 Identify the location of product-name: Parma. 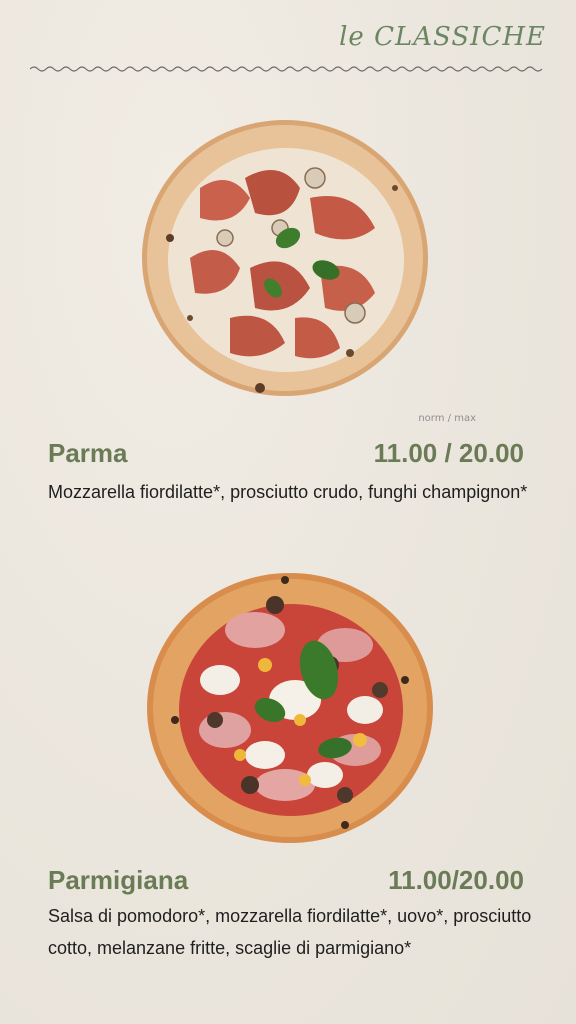
(88, 453).